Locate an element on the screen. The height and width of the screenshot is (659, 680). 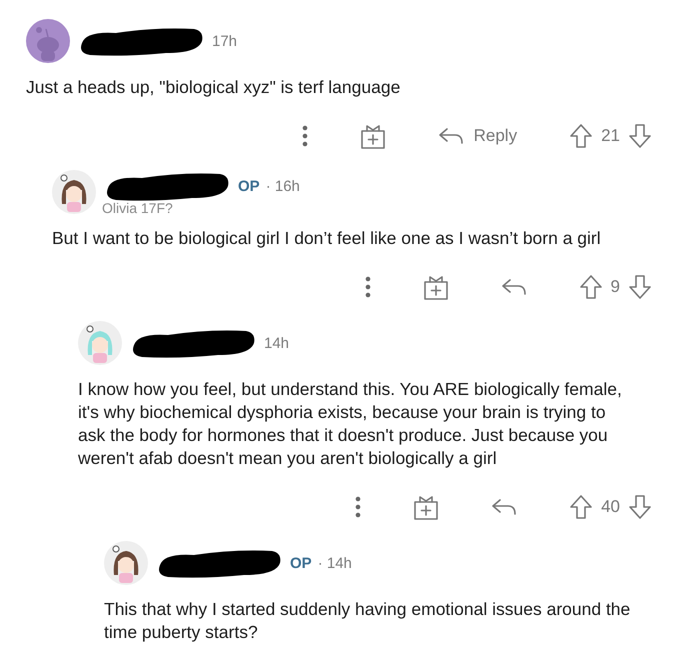
comment-text: Just a heads up, "biological xyz" is terf language is located at coordinates (214, 87).